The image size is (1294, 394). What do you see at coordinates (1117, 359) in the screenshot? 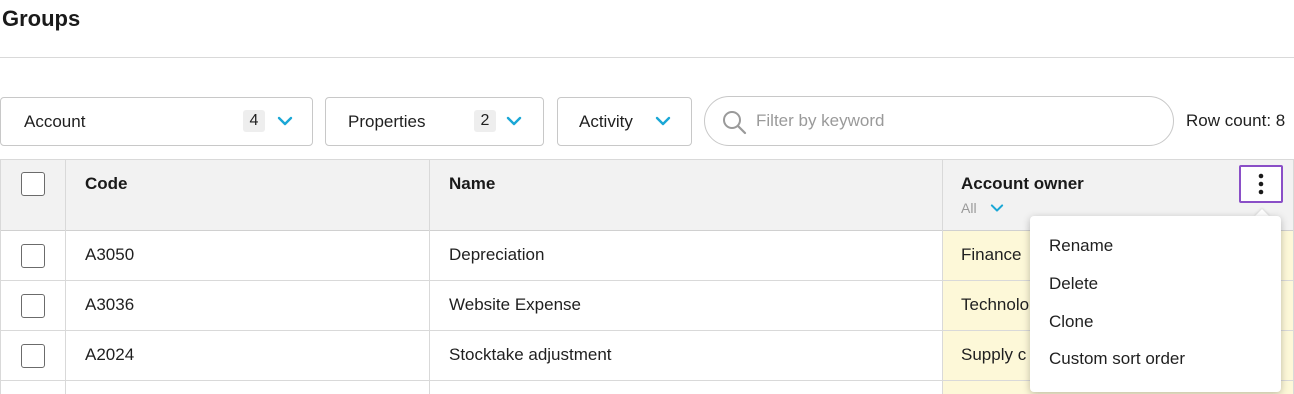
I see `menu-item-custom-sort-order: Custom sort order` at bounding box center [1117, 359].